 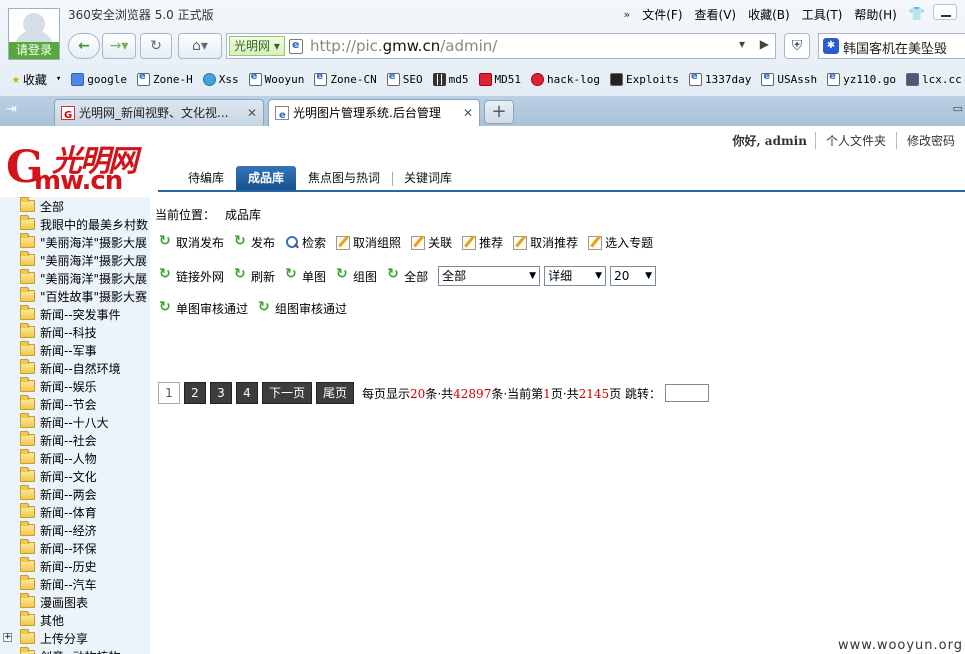 What do you see at coordinates (545, 242) in the screenshot?
I see `tool-button: 取消推荐` at bounding box center [545, 242].